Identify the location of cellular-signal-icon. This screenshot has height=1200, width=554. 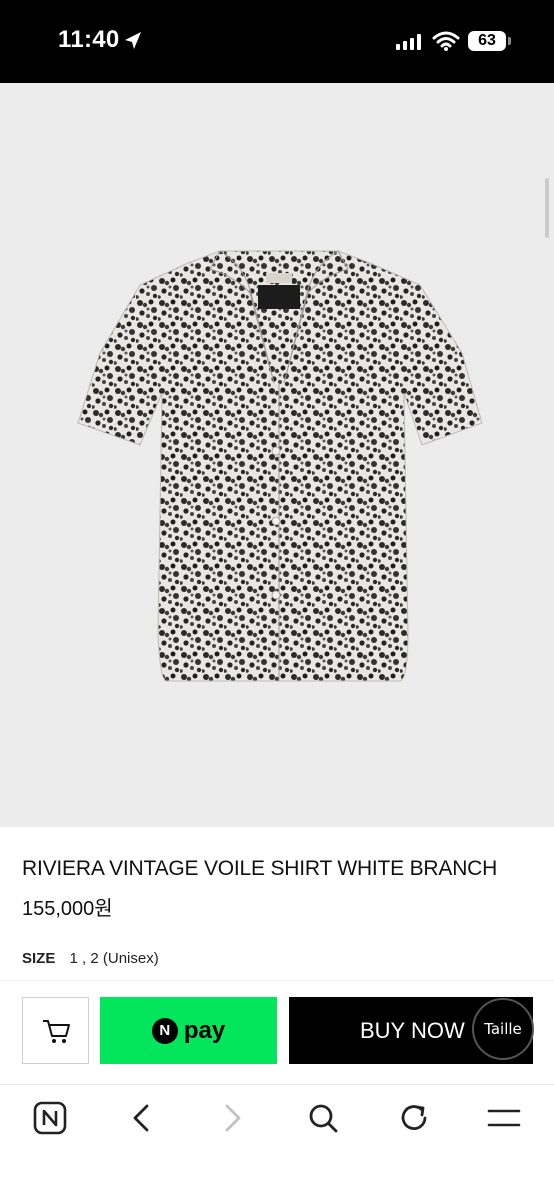
(408, 42).